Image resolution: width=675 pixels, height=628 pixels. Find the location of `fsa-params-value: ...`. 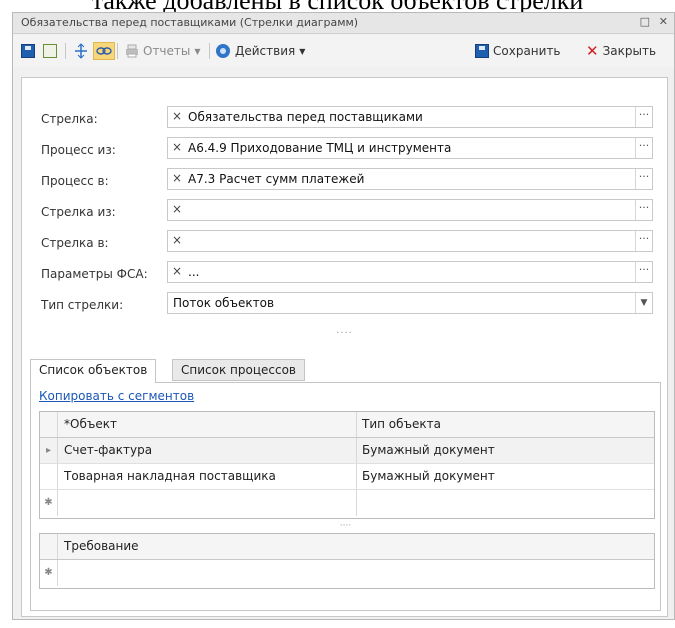

fsa-params-value: ... is located at coordinates (194, 272).